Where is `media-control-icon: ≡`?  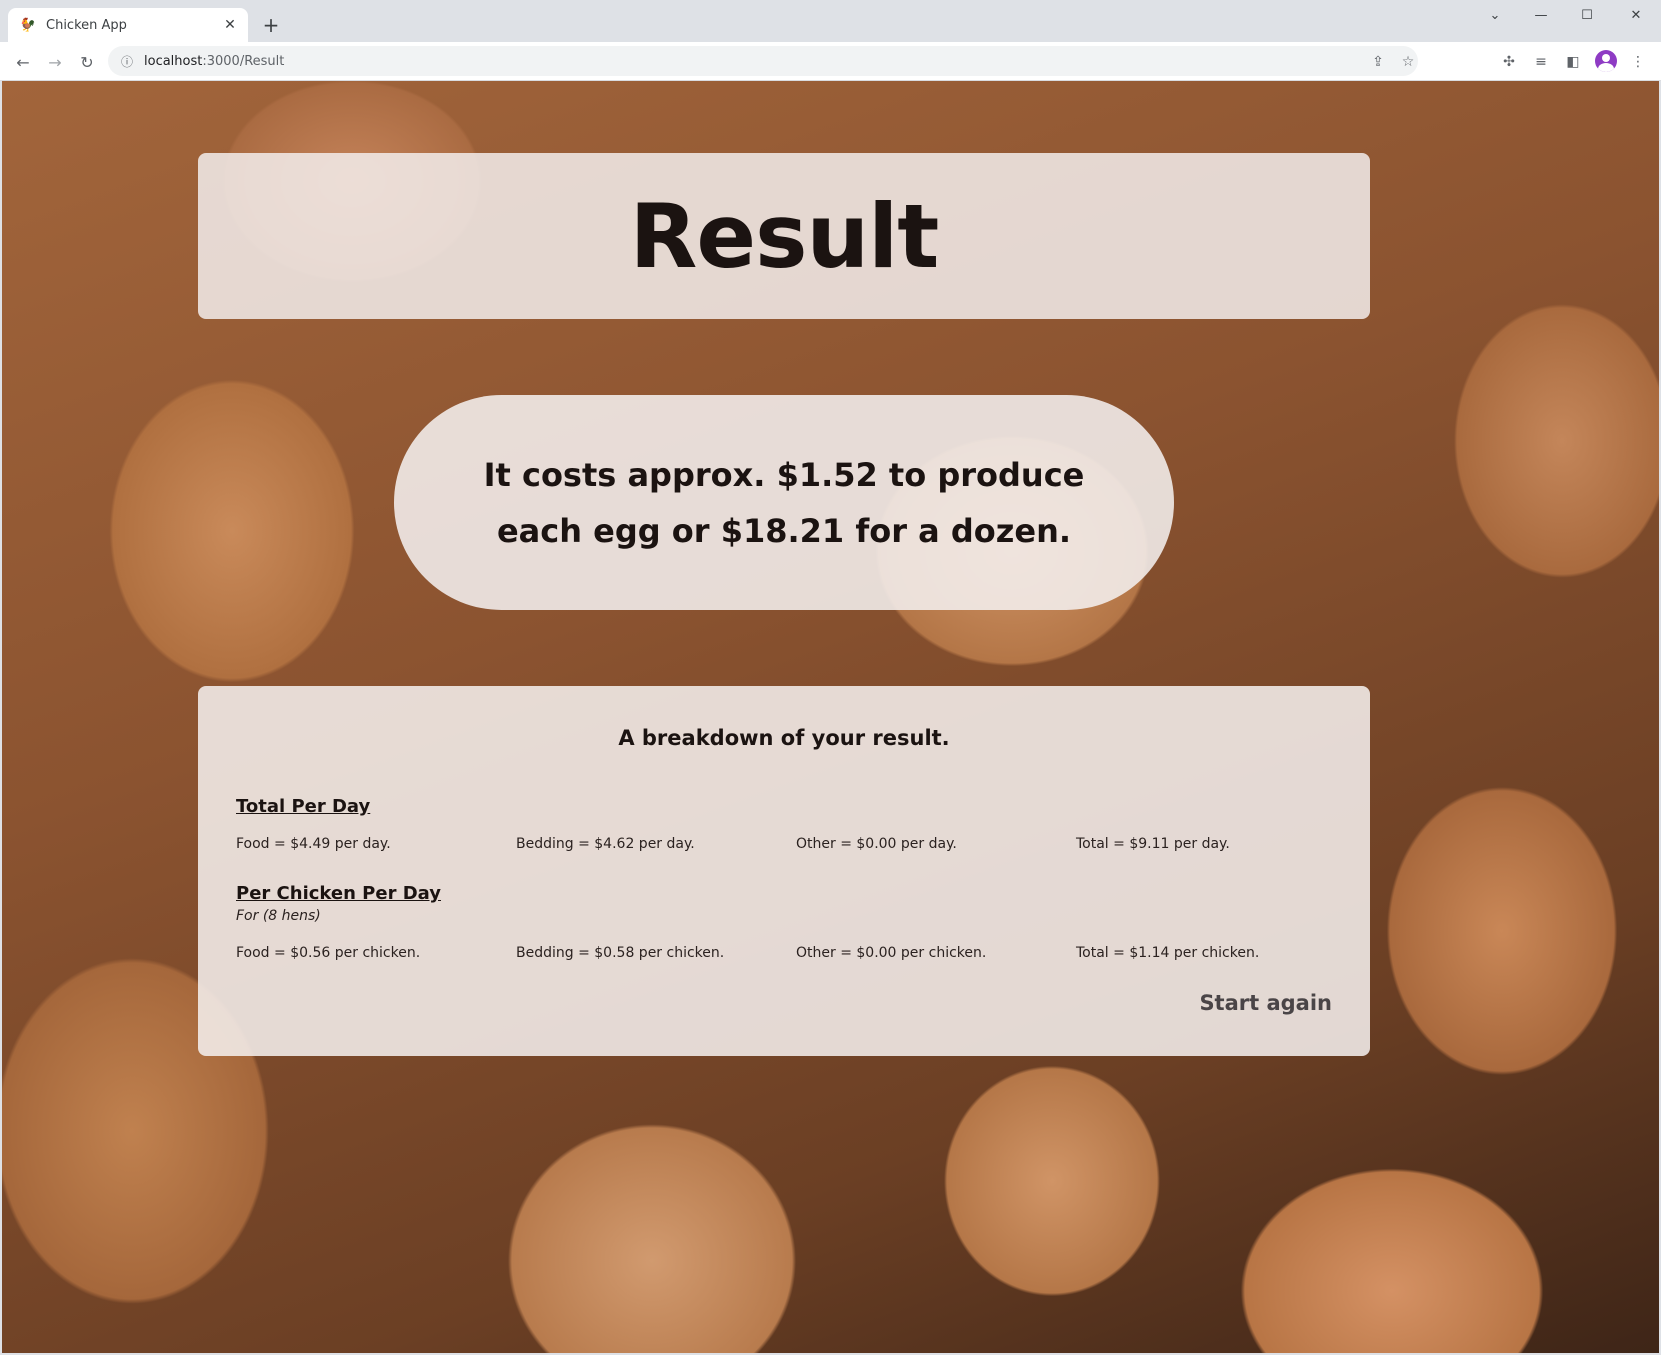
media-control-icon: ≡ is located at coordinates (1541, 62).